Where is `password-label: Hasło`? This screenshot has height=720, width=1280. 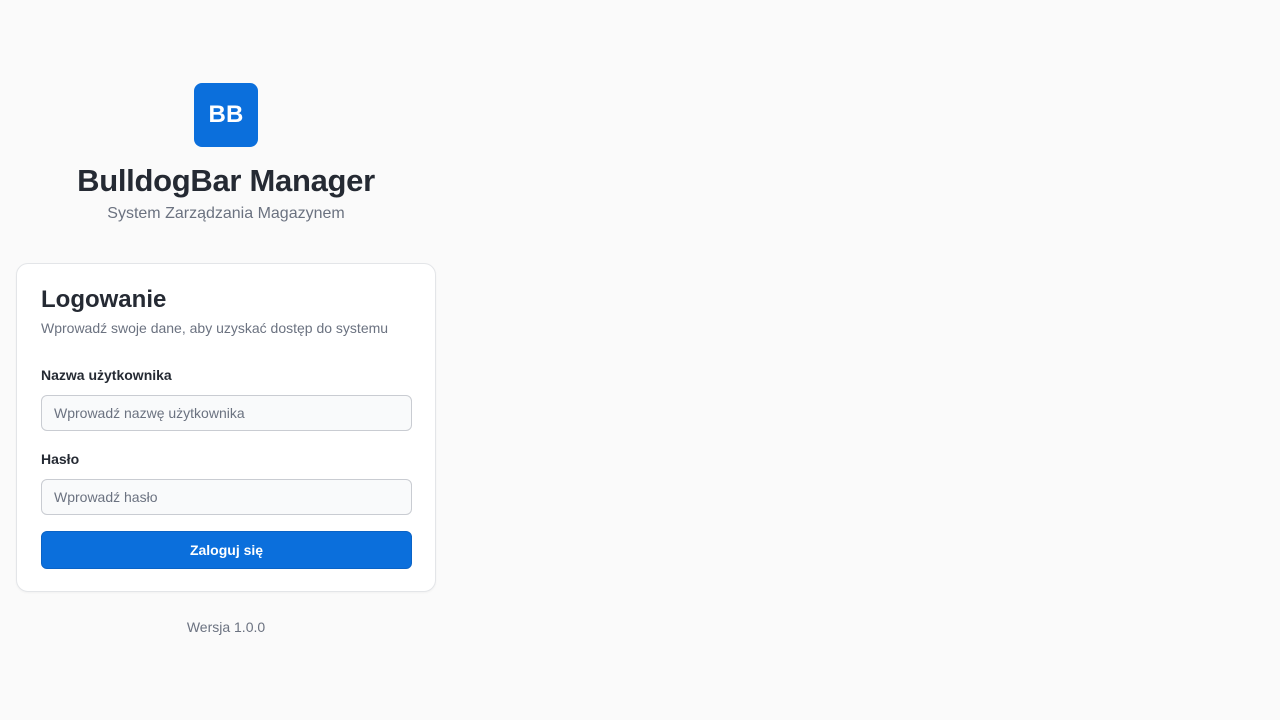 password-label: Hasło is located at coordinates (60, 459).